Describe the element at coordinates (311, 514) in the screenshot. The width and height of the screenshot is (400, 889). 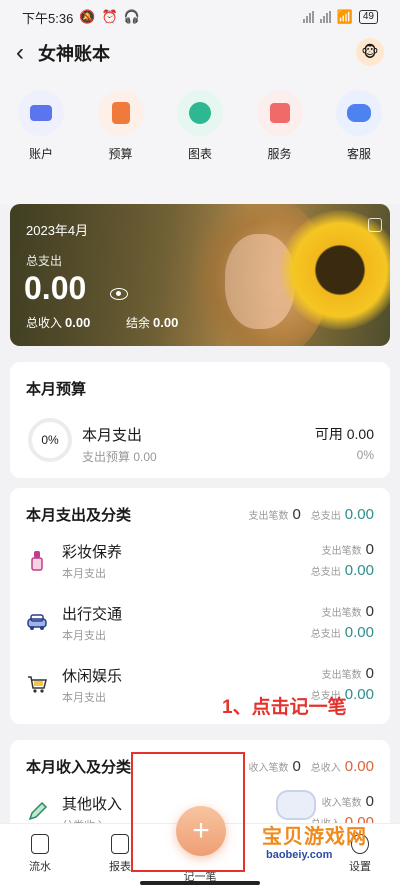
I see `expense-section-stats: 支出笔数 0 总支出 0.00` at that location.